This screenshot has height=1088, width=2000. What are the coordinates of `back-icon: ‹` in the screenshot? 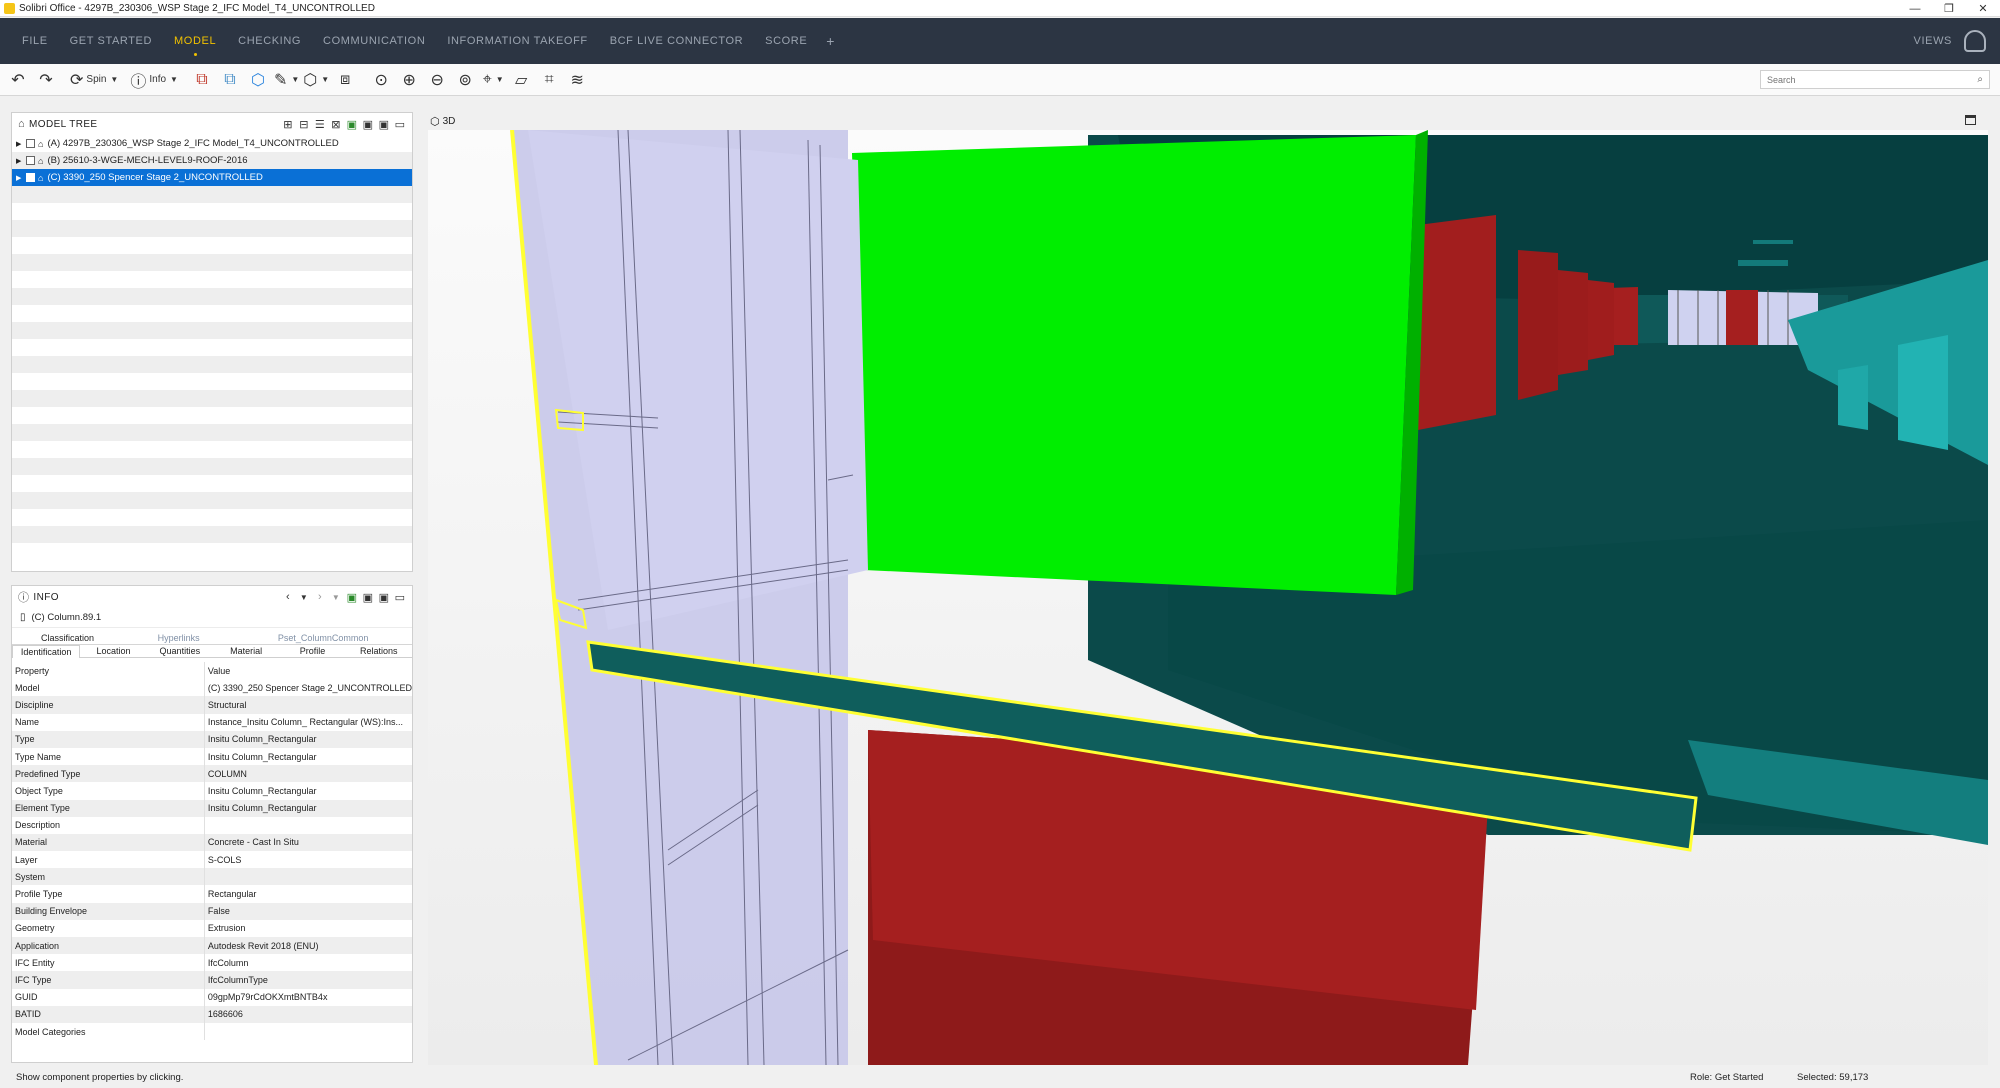 It's located at (288, 597).